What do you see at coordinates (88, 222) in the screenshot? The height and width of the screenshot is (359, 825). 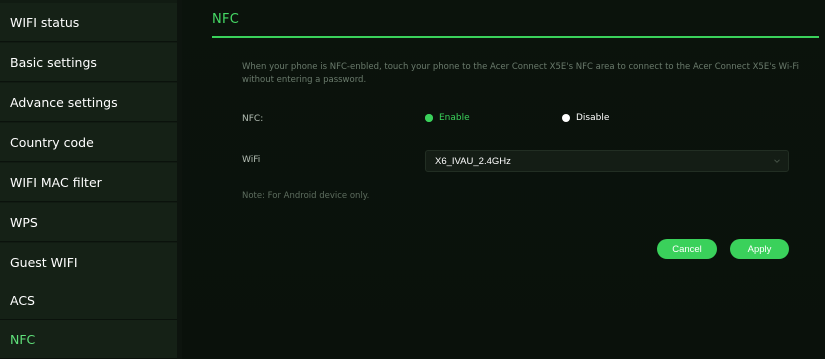 I see `sidebar-item-wps: WPS` at bounding box center [88, 222].